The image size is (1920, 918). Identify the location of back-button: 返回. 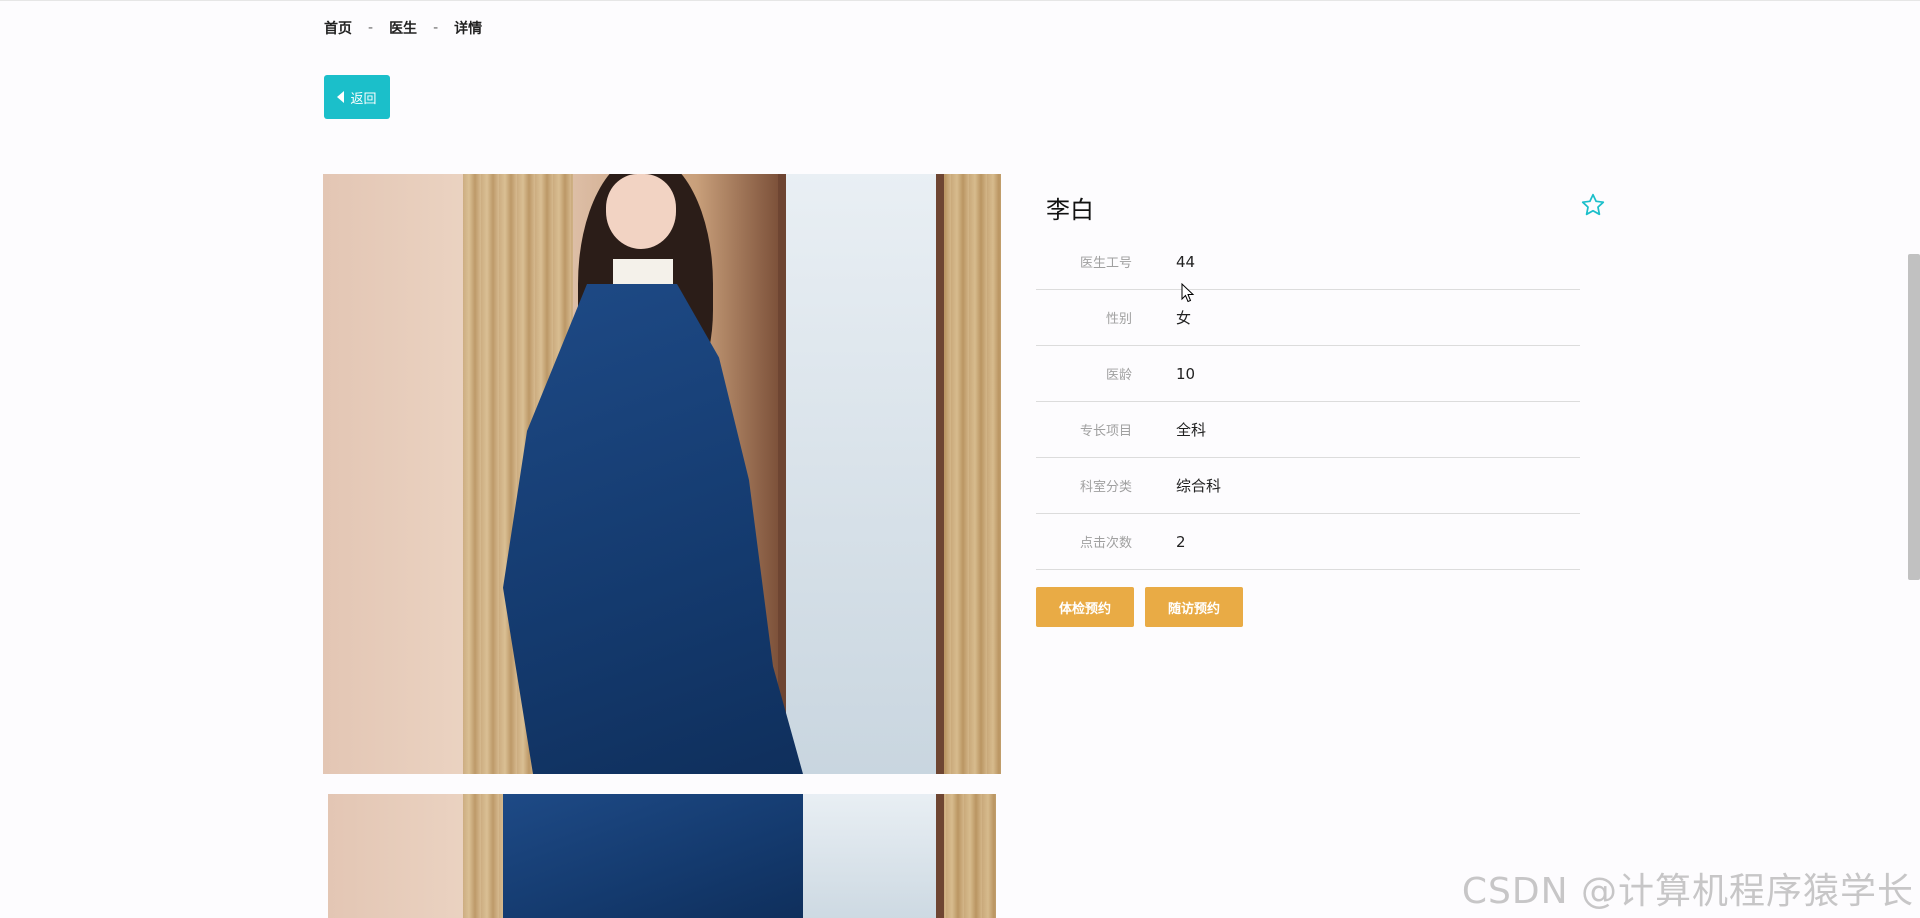
(357, 97).